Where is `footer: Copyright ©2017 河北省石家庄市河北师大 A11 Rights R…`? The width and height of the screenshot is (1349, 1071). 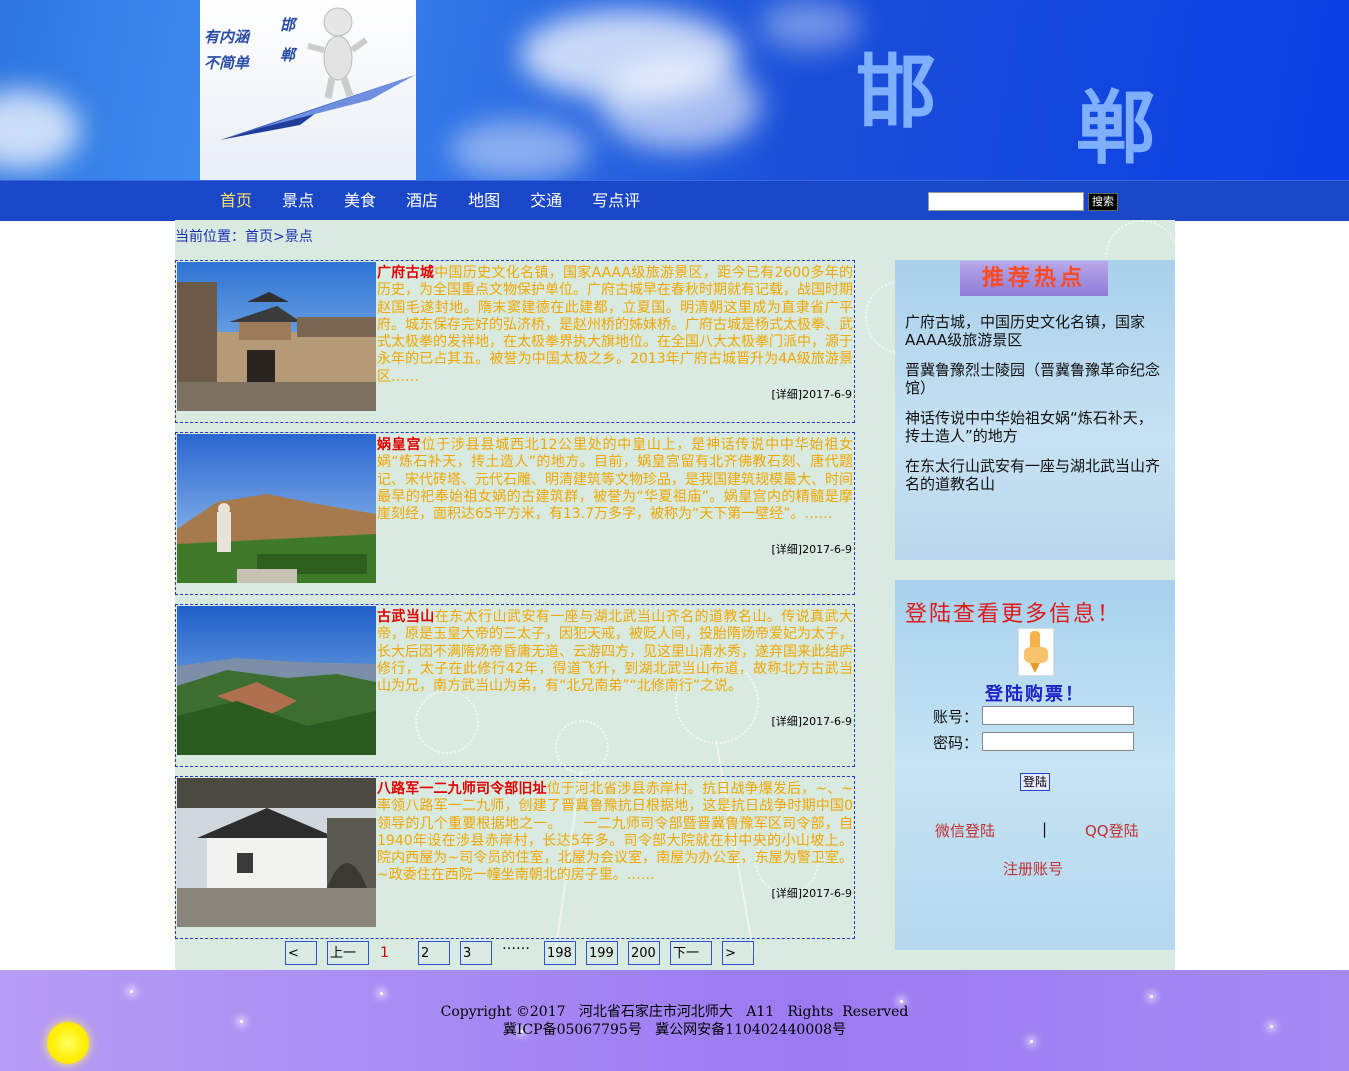
footer: Copyright ©2017 河北省石家庄市河北师大 A11 Rights R… is located at coordinates (674, 1020).